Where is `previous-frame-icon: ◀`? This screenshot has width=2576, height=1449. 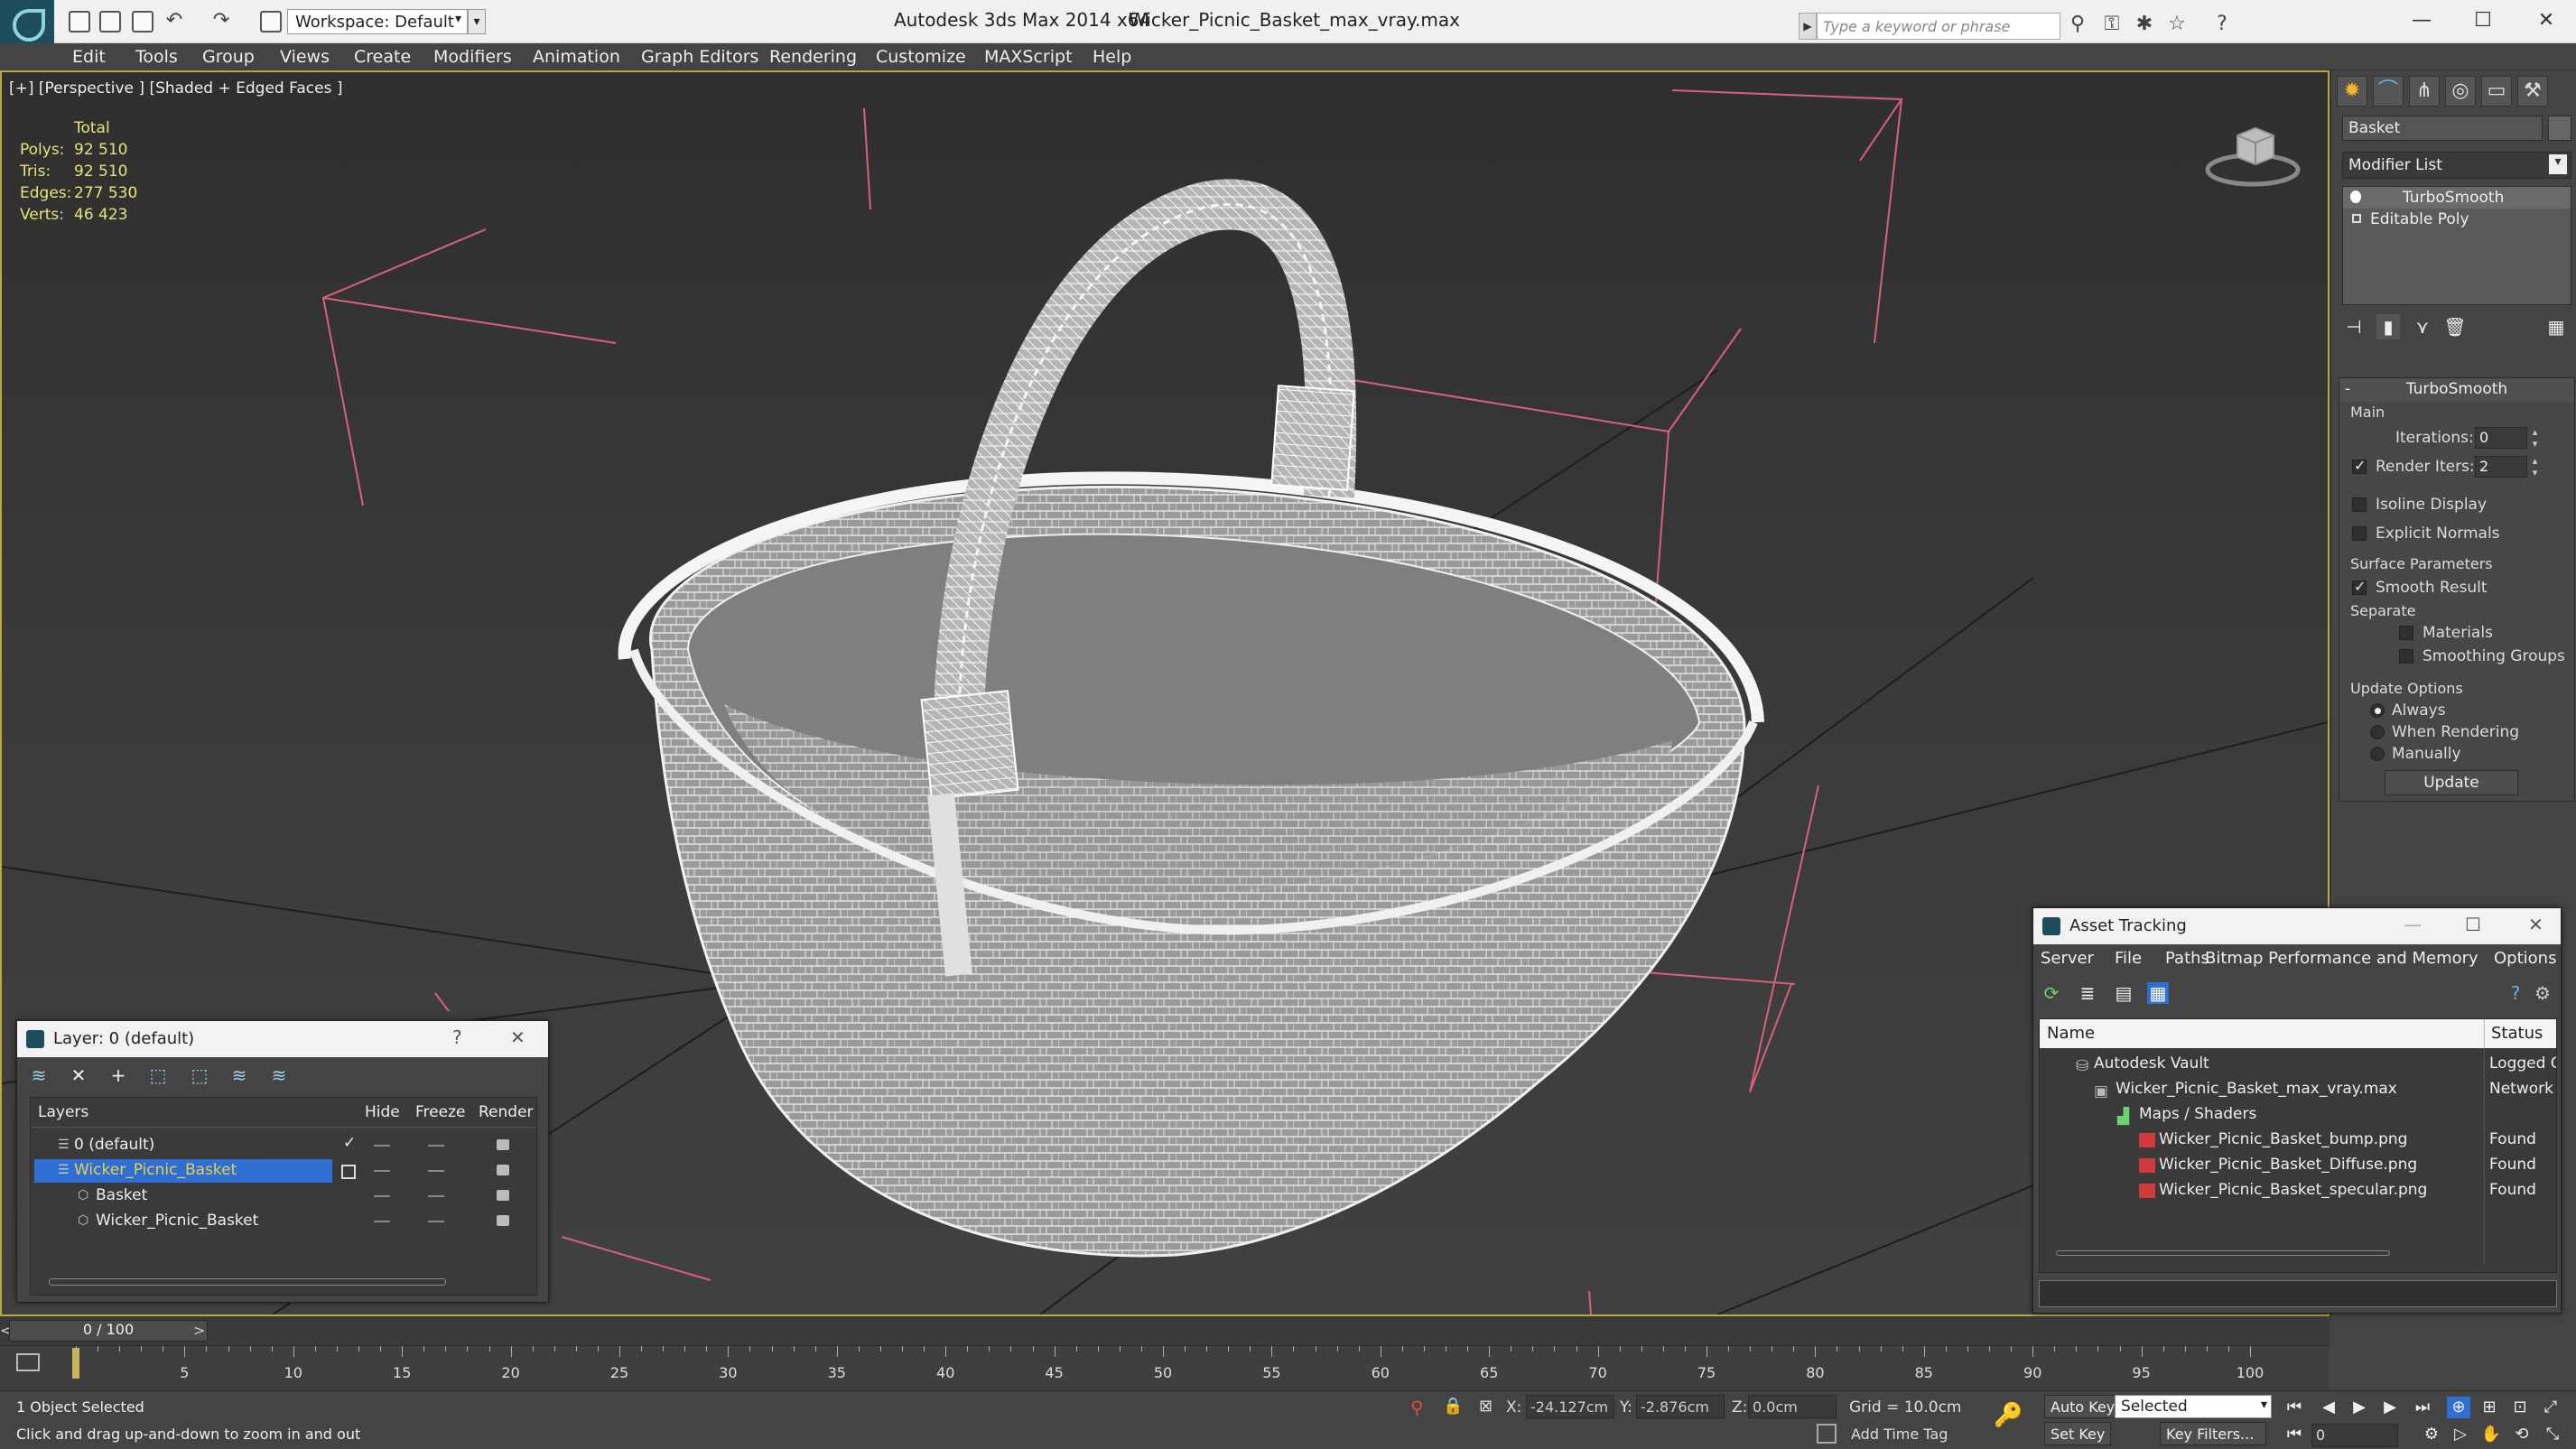 previous-frame-icon: ◀ is located at coordinates (2328, 1407).